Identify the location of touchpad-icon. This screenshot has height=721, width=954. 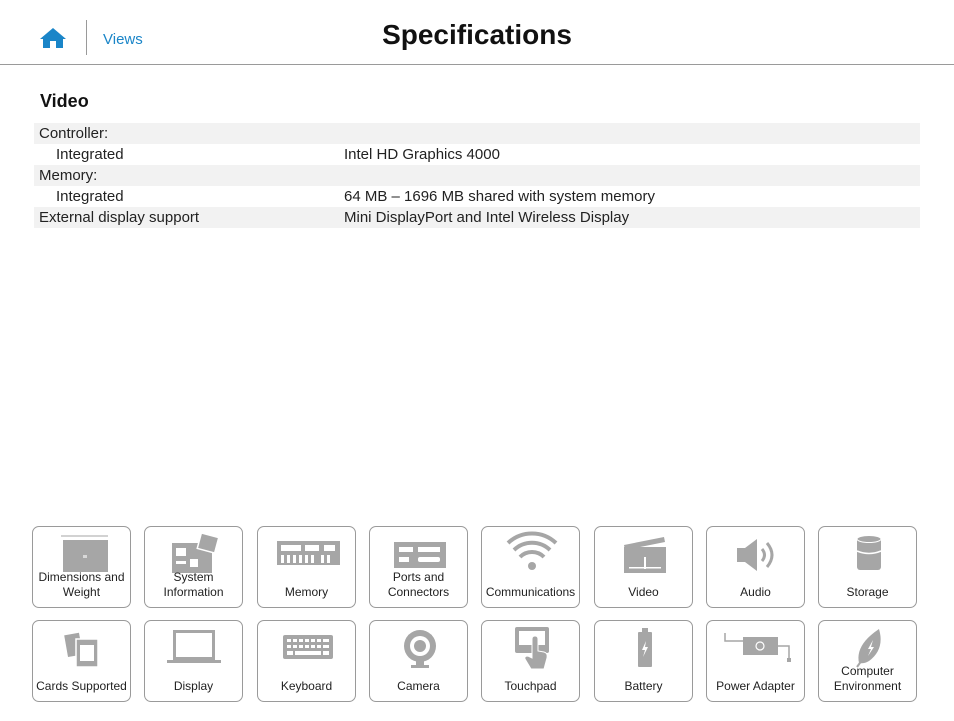
(532, 648).